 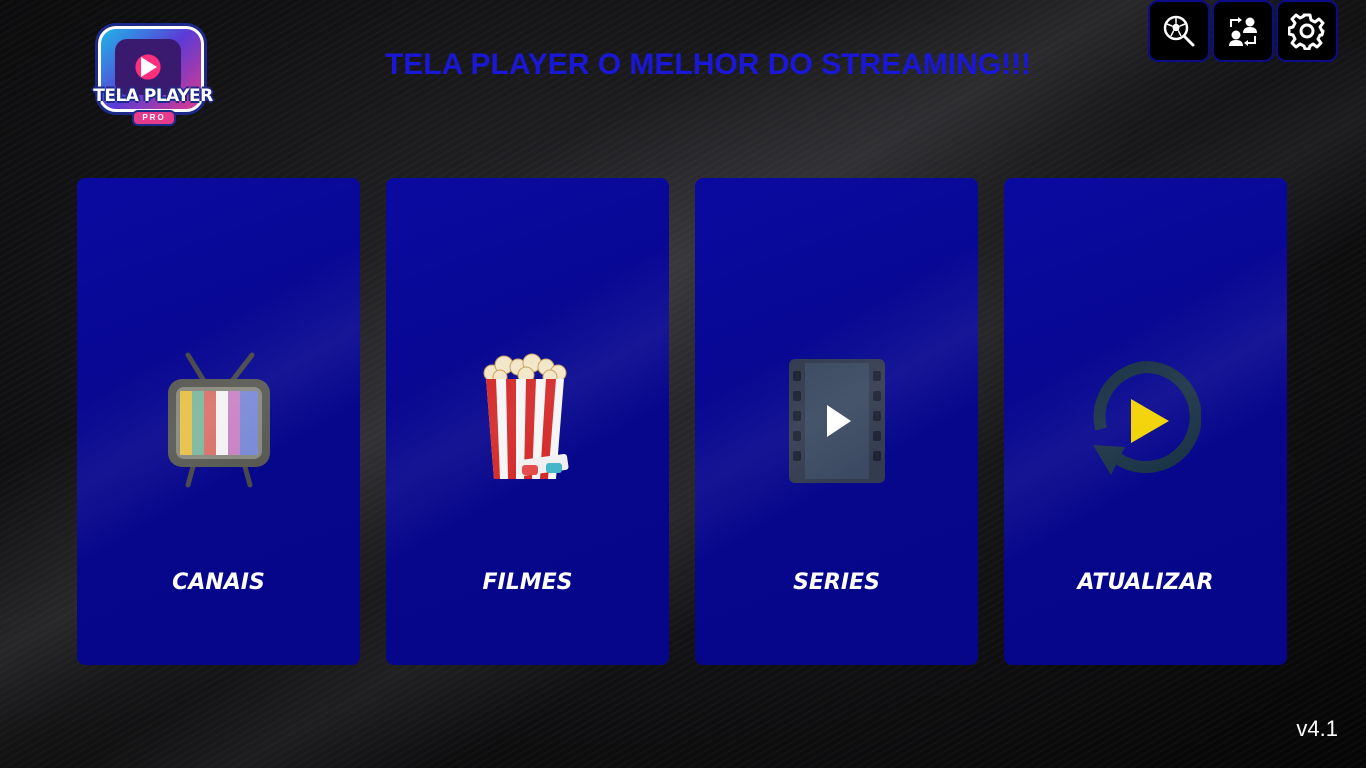 I want to click on film-play-icon, so click(x=836, y=420).